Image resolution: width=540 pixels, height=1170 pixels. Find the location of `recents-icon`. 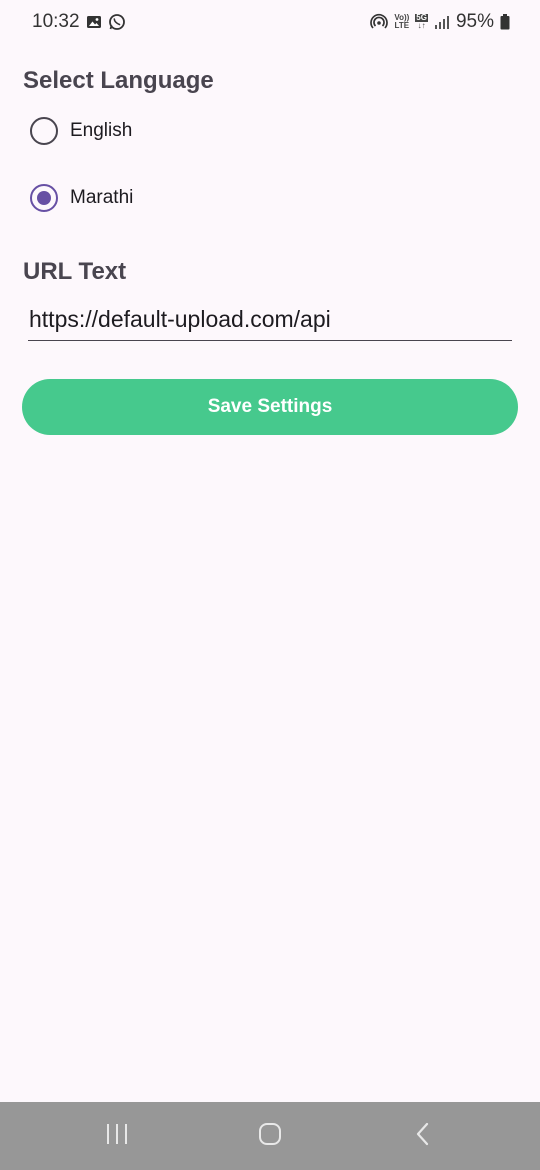

recents-icon is located at coordinates (117, 1136).